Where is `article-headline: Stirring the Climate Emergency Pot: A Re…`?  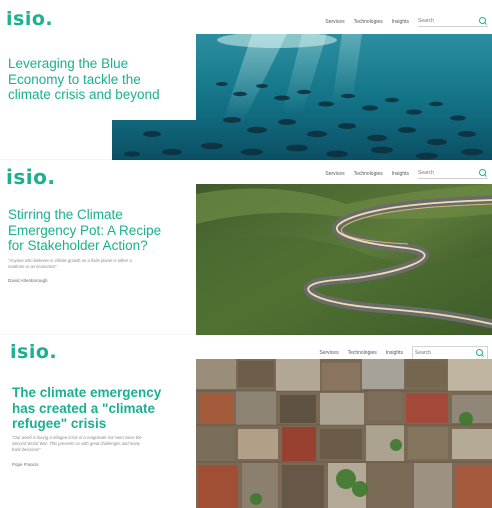
article-headline: Stirring the Climate Emergency Pot: A Re… is located at coordinates (90, 230).